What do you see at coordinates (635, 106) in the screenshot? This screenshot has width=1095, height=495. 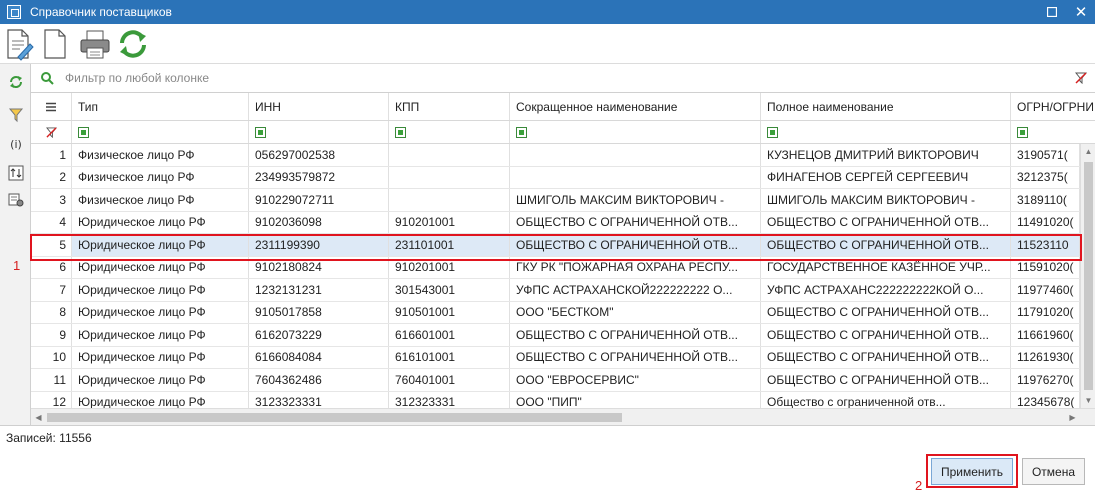 I see `column-header-short-name: Сокращенное наименование` at bounding box center [635, 106].